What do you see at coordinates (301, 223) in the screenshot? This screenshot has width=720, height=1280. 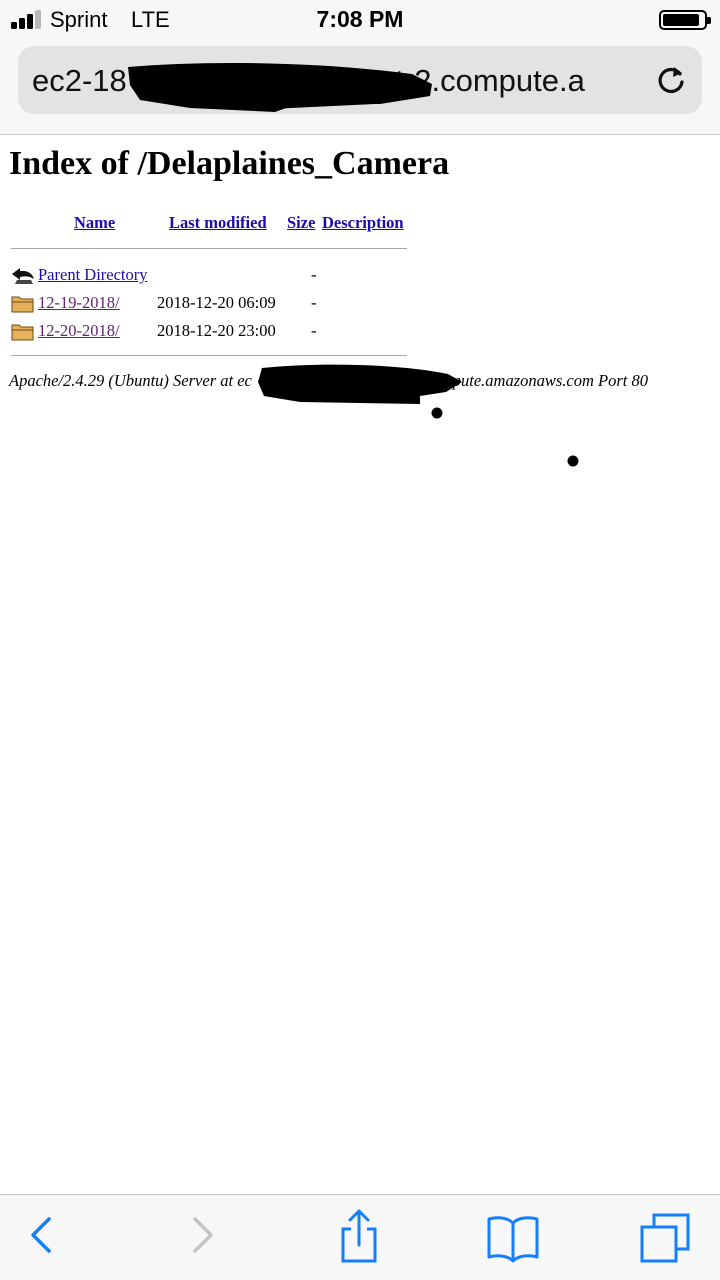 I see `column-header-size: Size` at bounding box center [301, 223].